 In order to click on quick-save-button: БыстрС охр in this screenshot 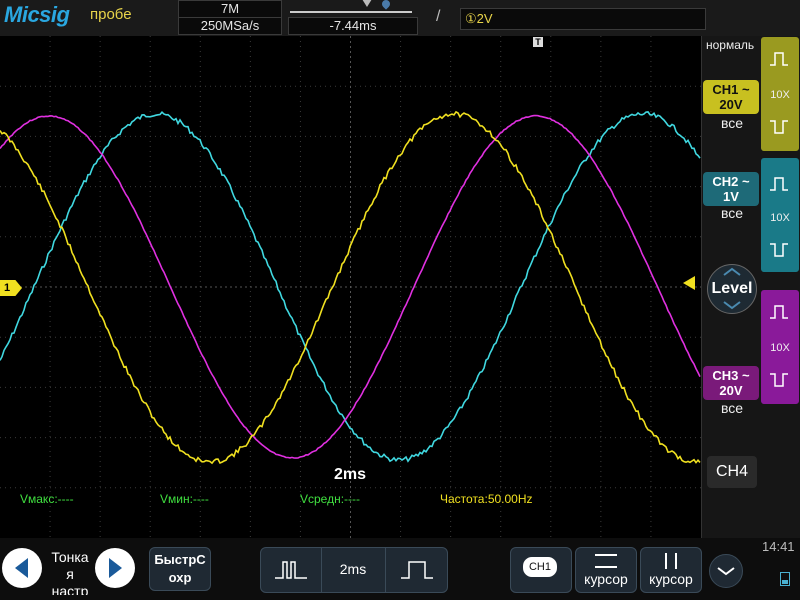, I will do `click(180, 569)`.